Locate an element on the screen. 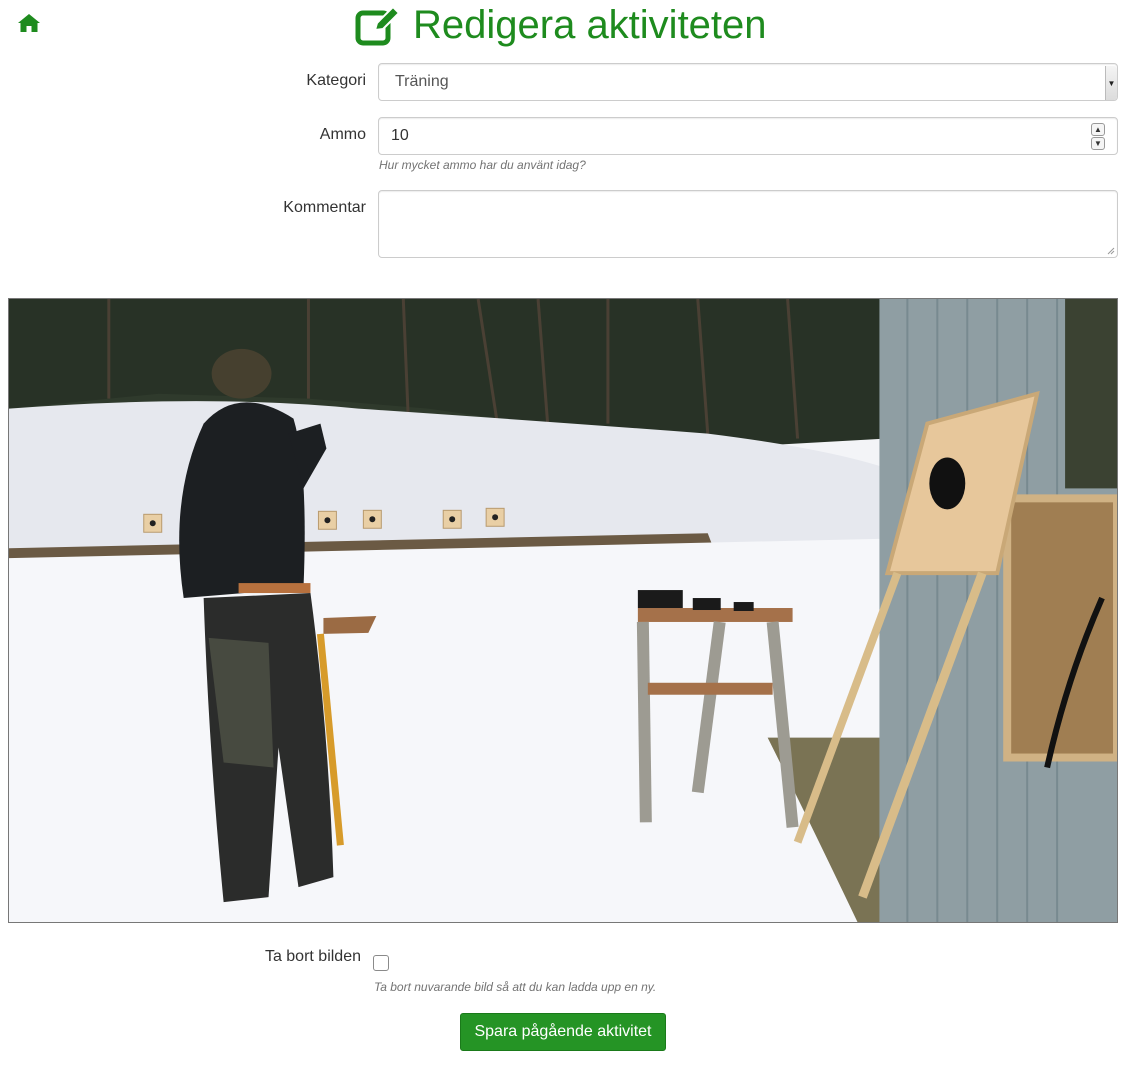 Image resolution: width=1136 pixels, height=1069 pixels. resize-grip-icon is located at coordinates (1111, 251).